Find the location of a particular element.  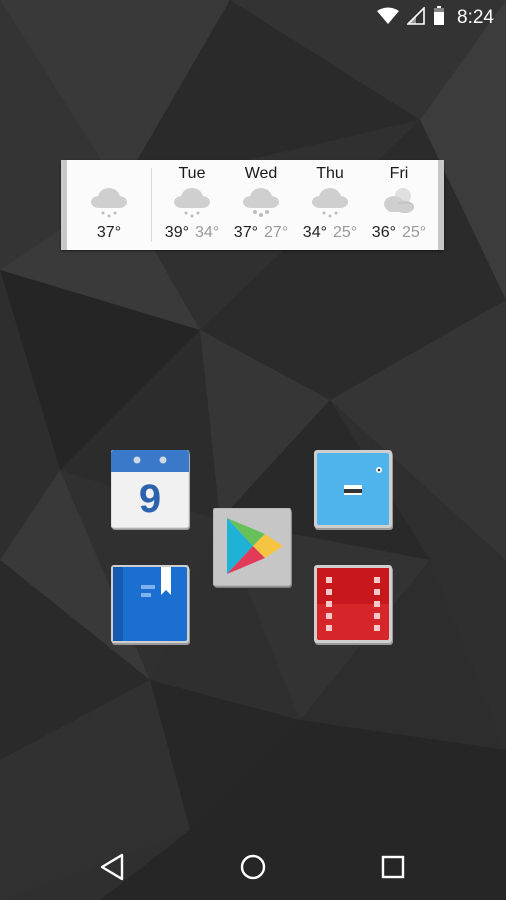

books-icon is located at coordinates (150, 605).